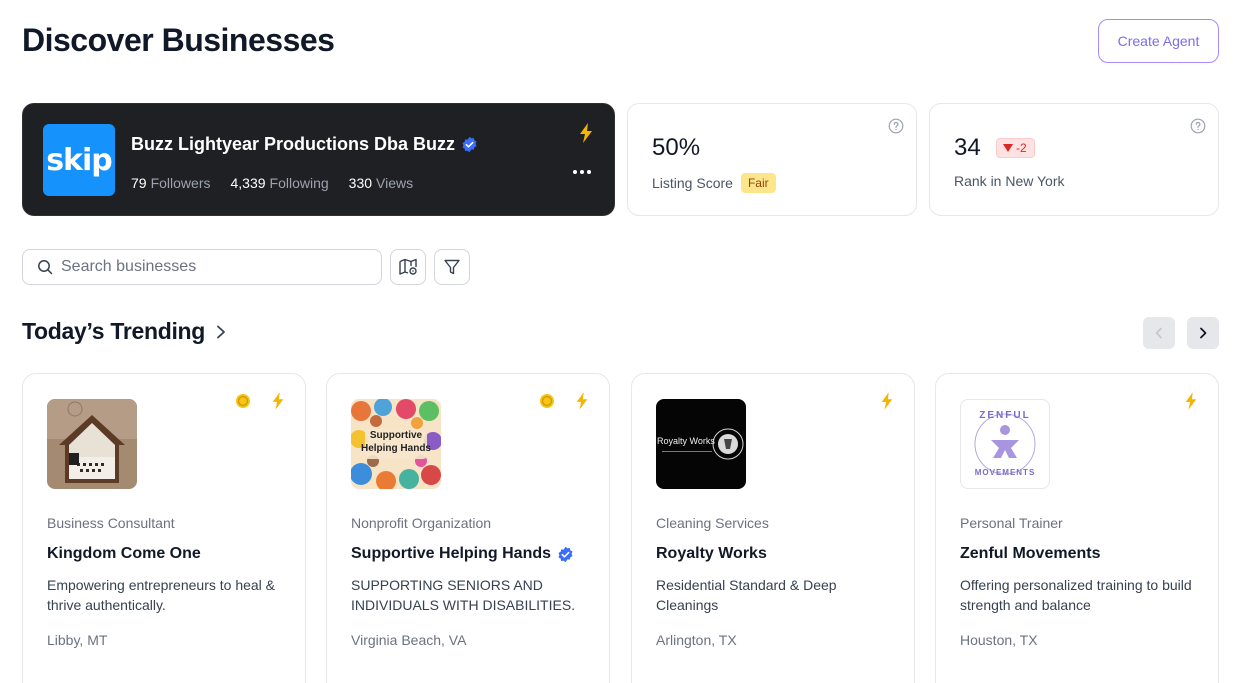 The height and width of the screenshot is (683, 1240). Describe the element at coordinates (1005, 472) in the screenshot. I see `image-caption-bottom: MOVEMENTS` at that location.